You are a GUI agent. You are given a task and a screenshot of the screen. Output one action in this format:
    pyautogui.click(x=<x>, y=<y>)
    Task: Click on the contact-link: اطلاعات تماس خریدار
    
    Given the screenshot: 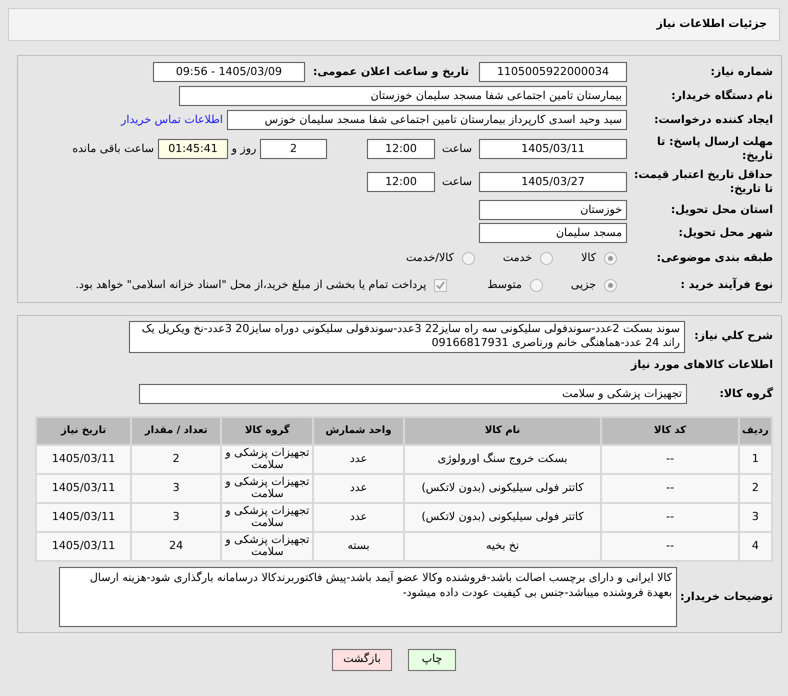 What is the action you would take?
    pyautogui.click(x=172, y=120)
    